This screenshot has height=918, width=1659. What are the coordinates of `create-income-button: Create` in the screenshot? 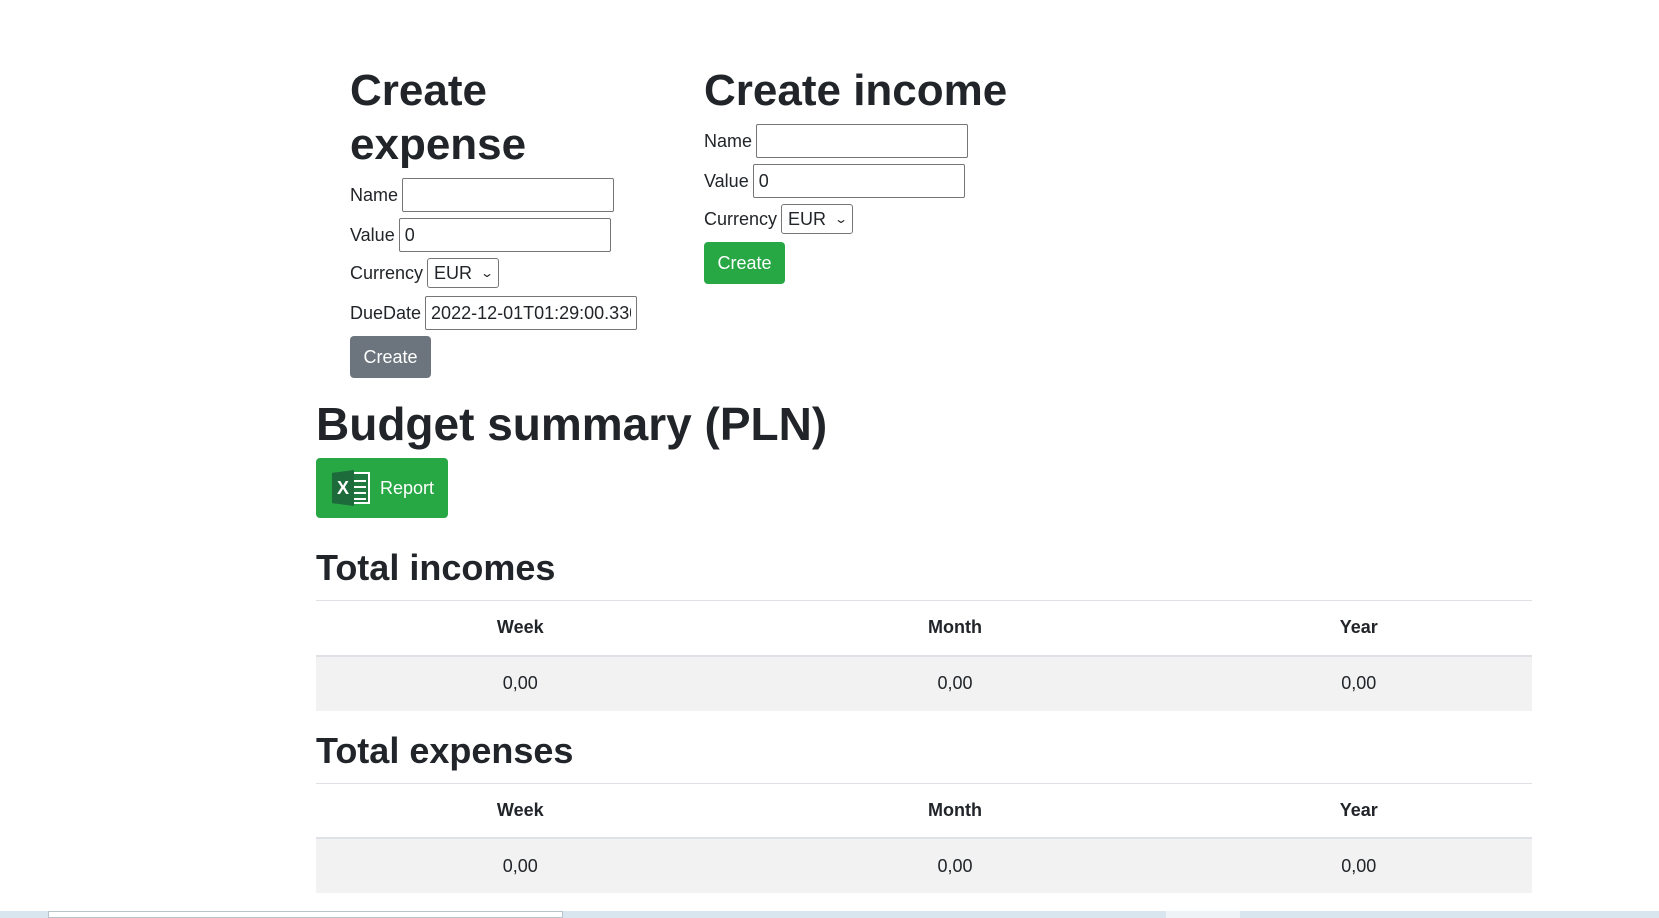 It's located at (744, 263).